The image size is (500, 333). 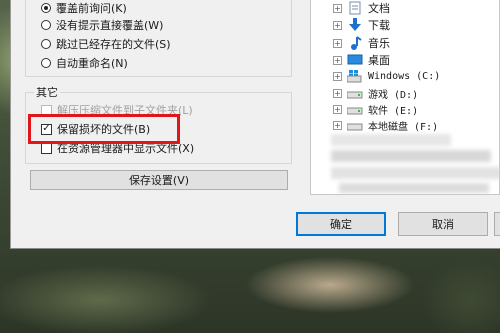 What do you see at coordinates (47, 92) in the screenshot?
I see `other-group-title: 其它` at bounding box center [47, 92].